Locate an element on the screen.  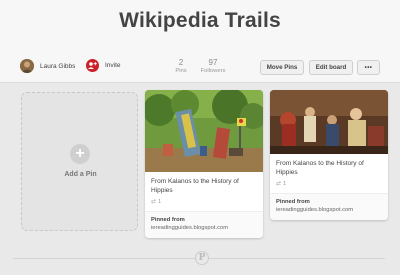
board-title: Wikipedia Trails is located at coordinates (200, 20).